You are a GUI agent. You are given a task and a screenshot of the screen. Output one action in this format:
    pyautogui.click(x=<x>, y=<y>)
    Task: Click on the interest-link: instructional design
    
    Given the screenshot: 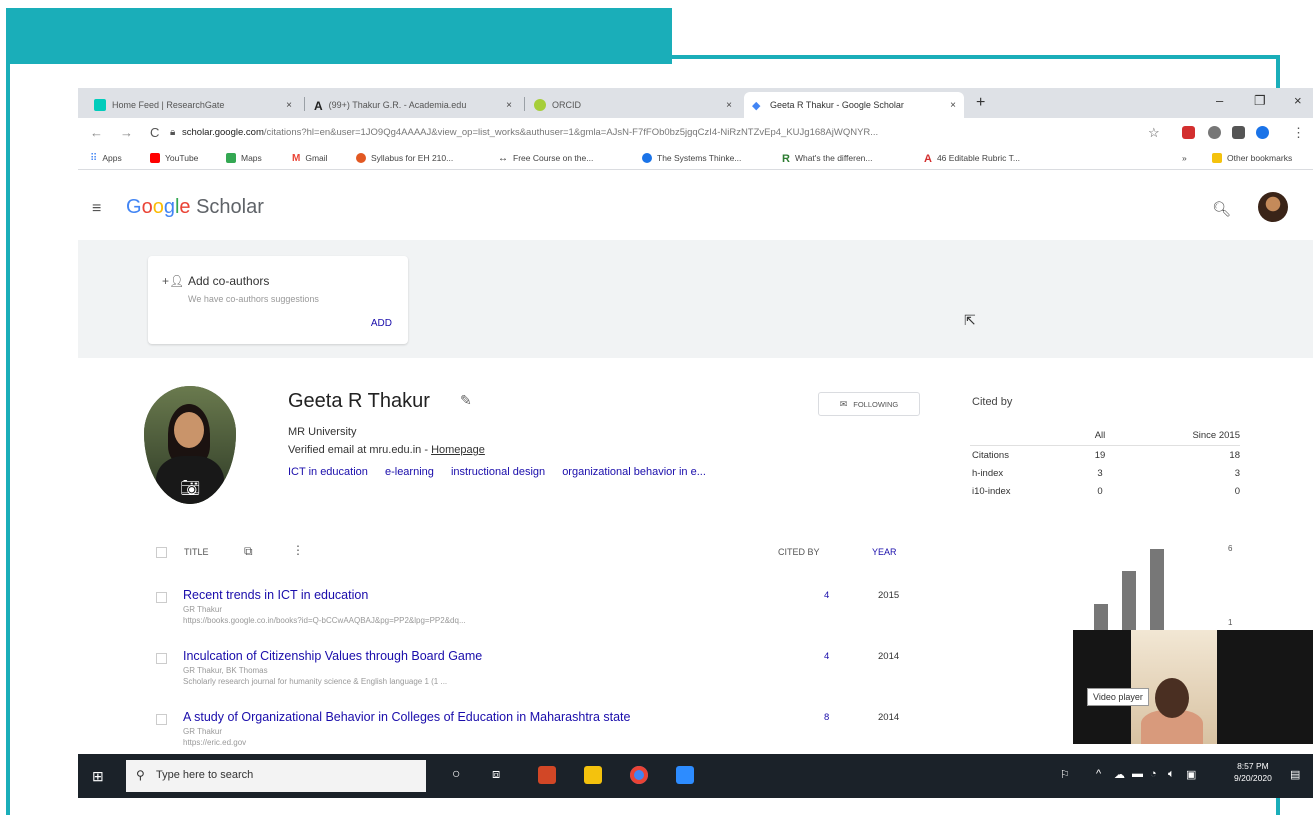 What is the action you would take?
    pyautogui.click(x=498, y=472)
    